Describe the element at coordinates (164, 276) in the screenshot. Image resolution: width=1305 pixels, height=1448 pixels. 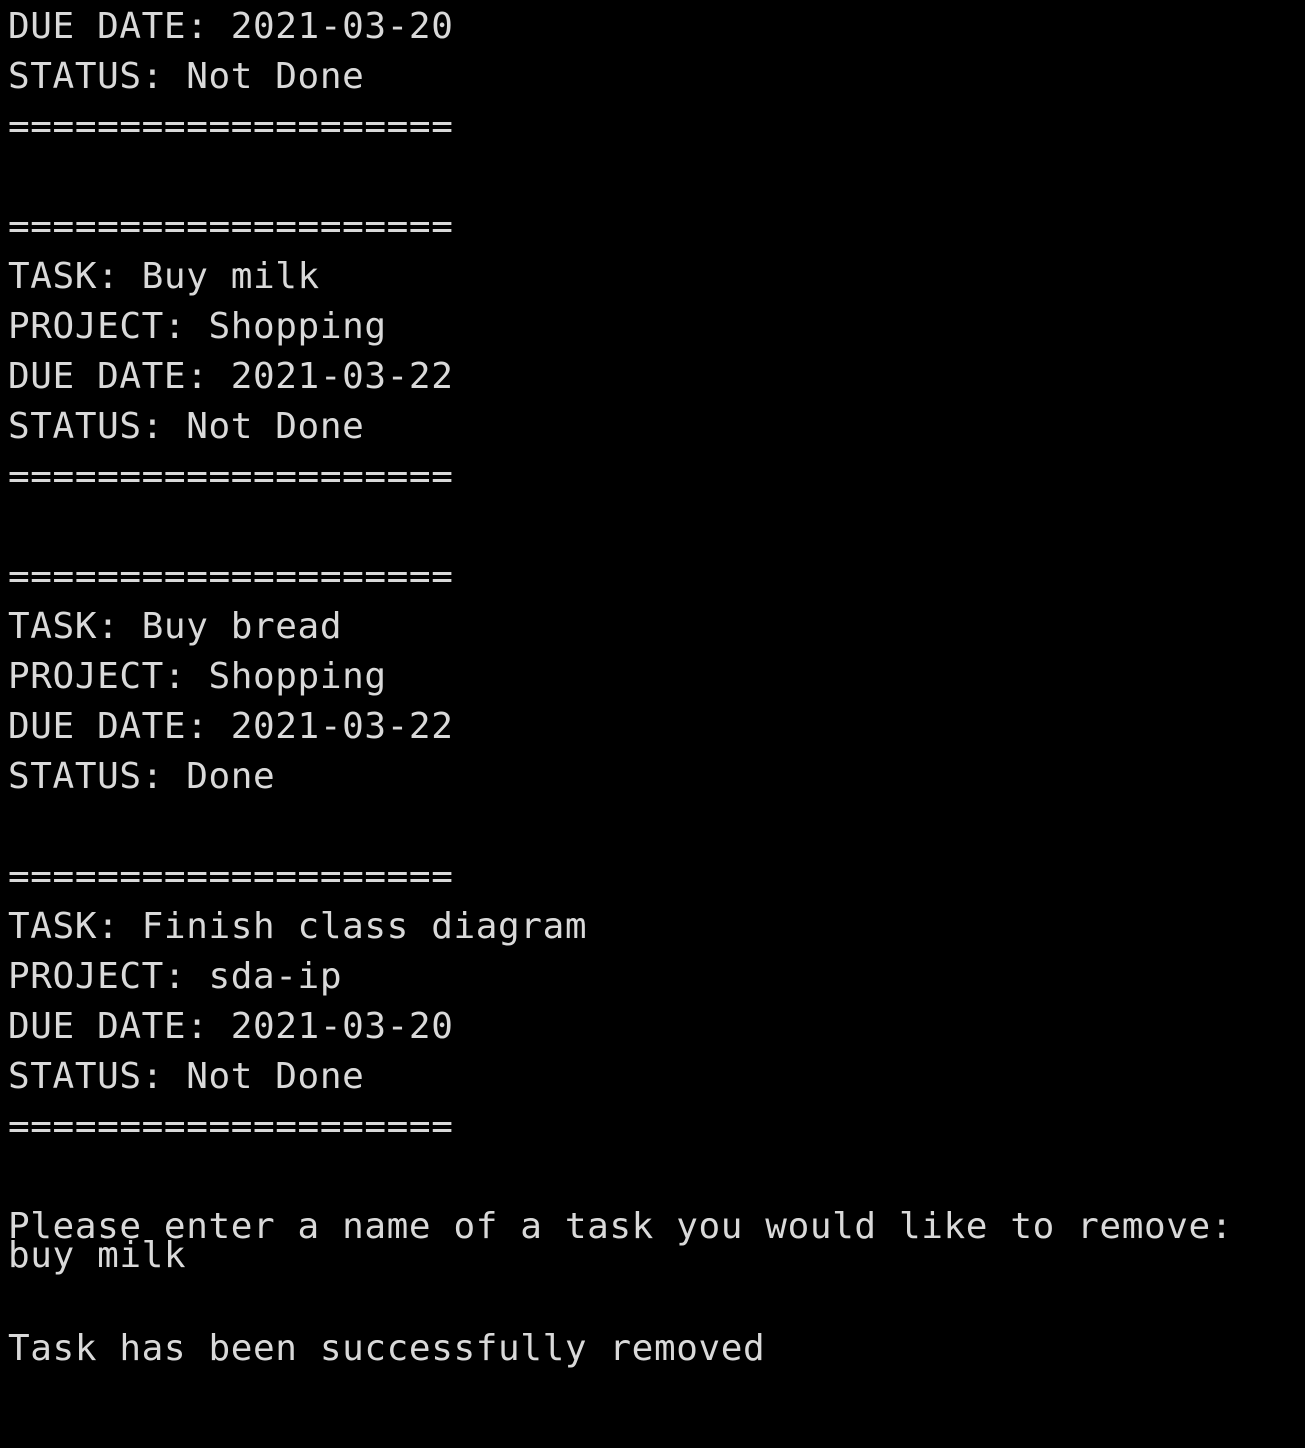
I see `task-name: TASK: Buy milk` at that location.